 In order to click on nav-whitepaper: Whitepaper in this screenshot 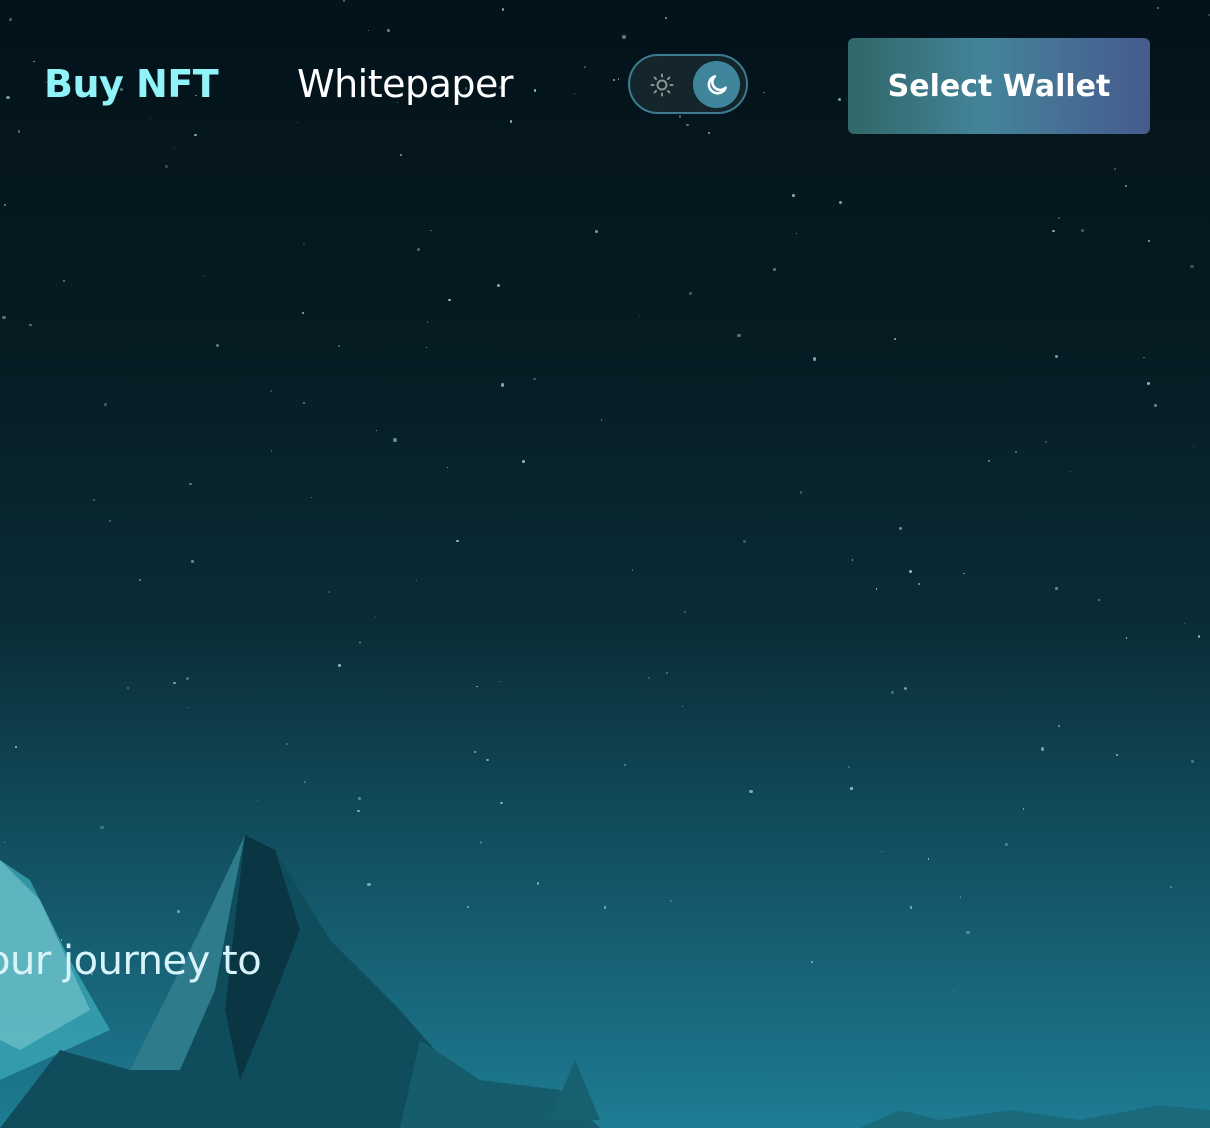, I will do `click(405, 84)`.